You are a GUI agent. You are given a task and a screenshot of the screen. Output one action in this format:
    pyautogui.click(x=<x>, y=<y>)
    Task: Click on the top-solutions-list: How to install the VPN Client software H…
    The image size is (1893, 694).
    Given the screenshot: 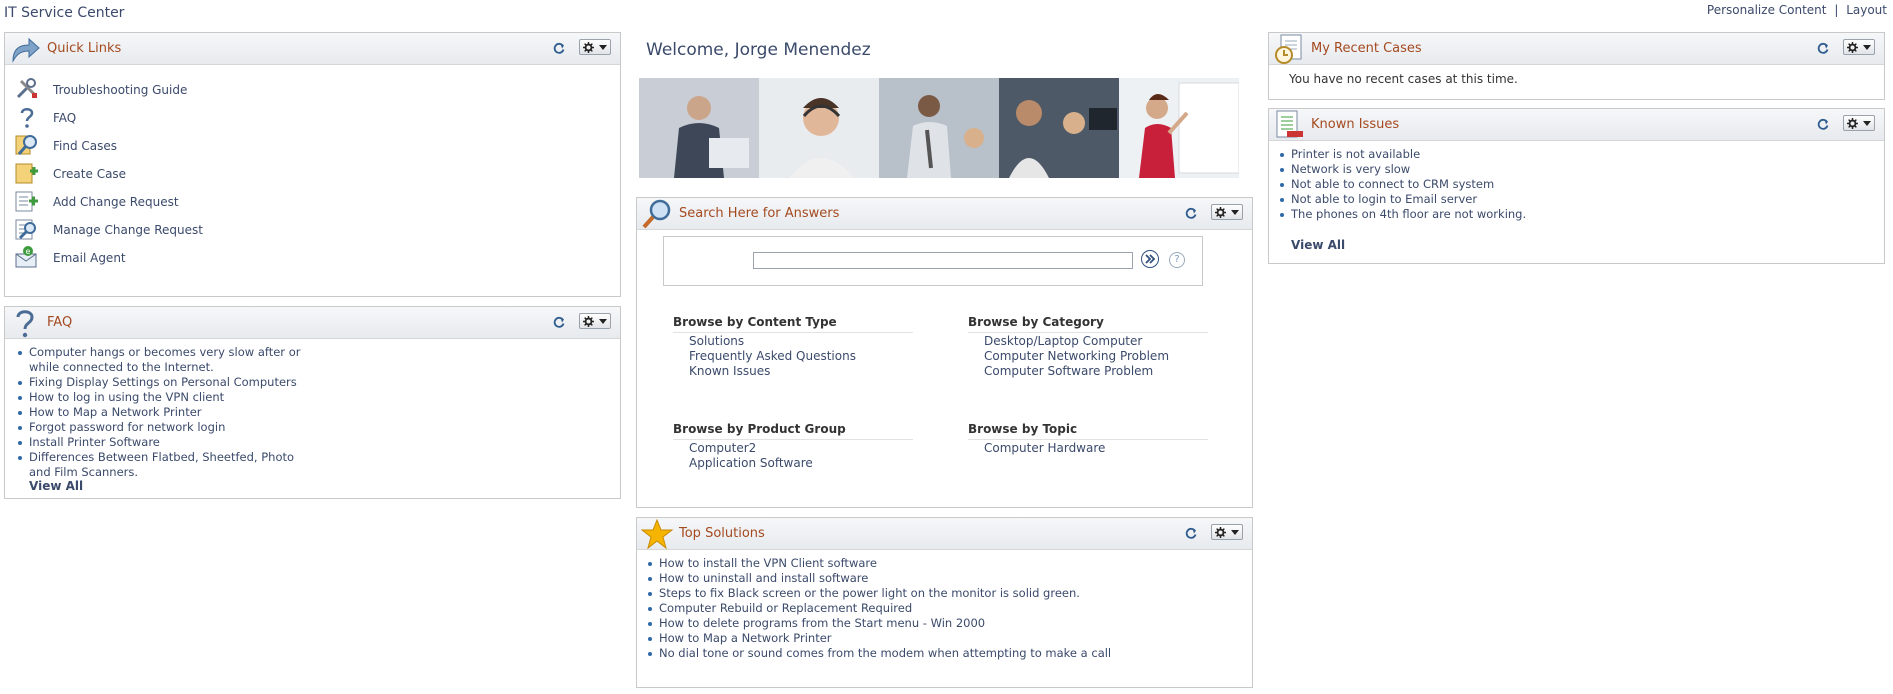 What is the action you would take?
    pyautogui.click(x=945, y=608)
    